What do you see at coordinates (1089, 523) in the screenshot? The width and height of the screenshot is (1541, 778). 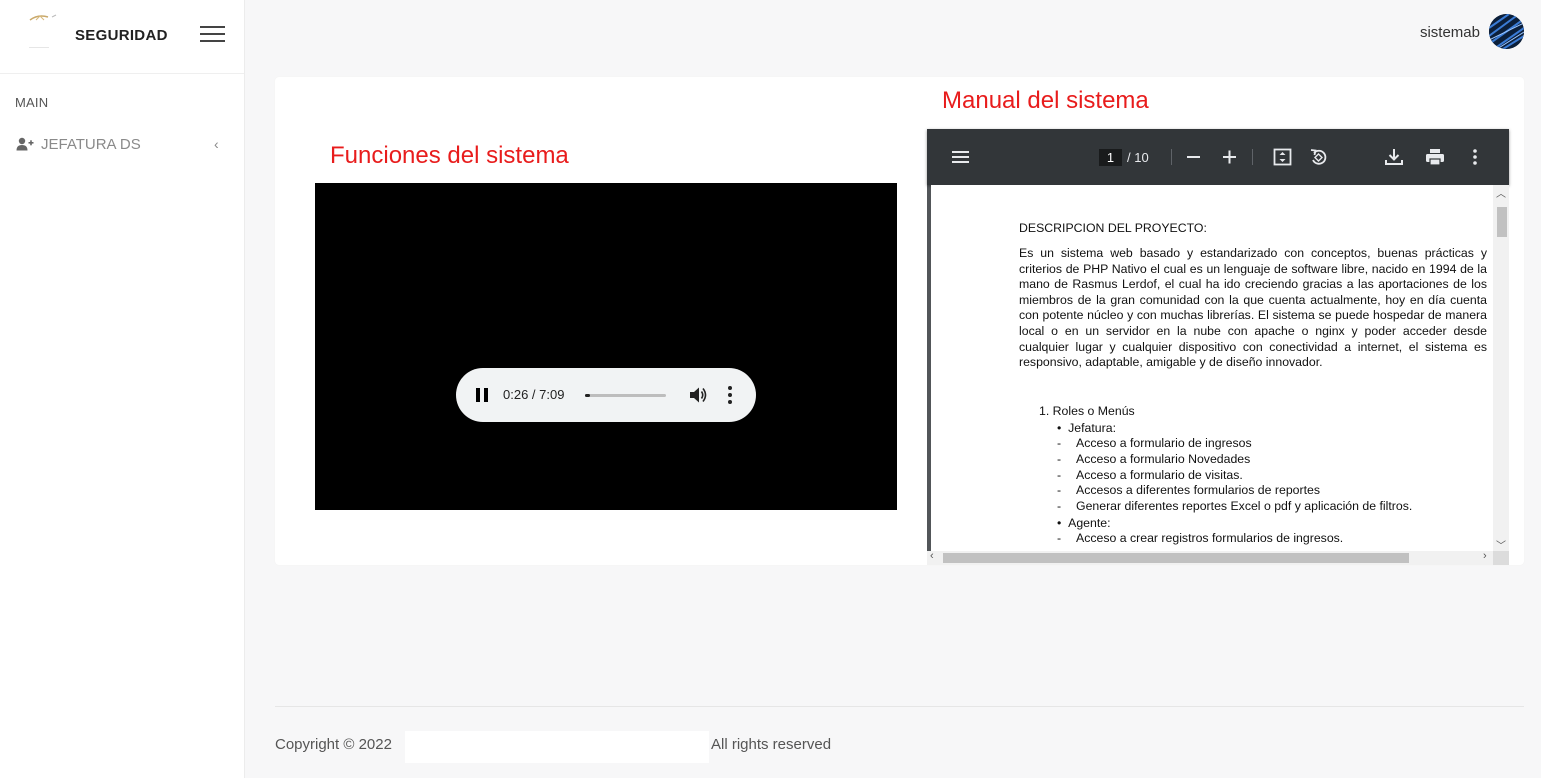 I see `document-role-label: Agente:` at bounding box center [1089, 523].